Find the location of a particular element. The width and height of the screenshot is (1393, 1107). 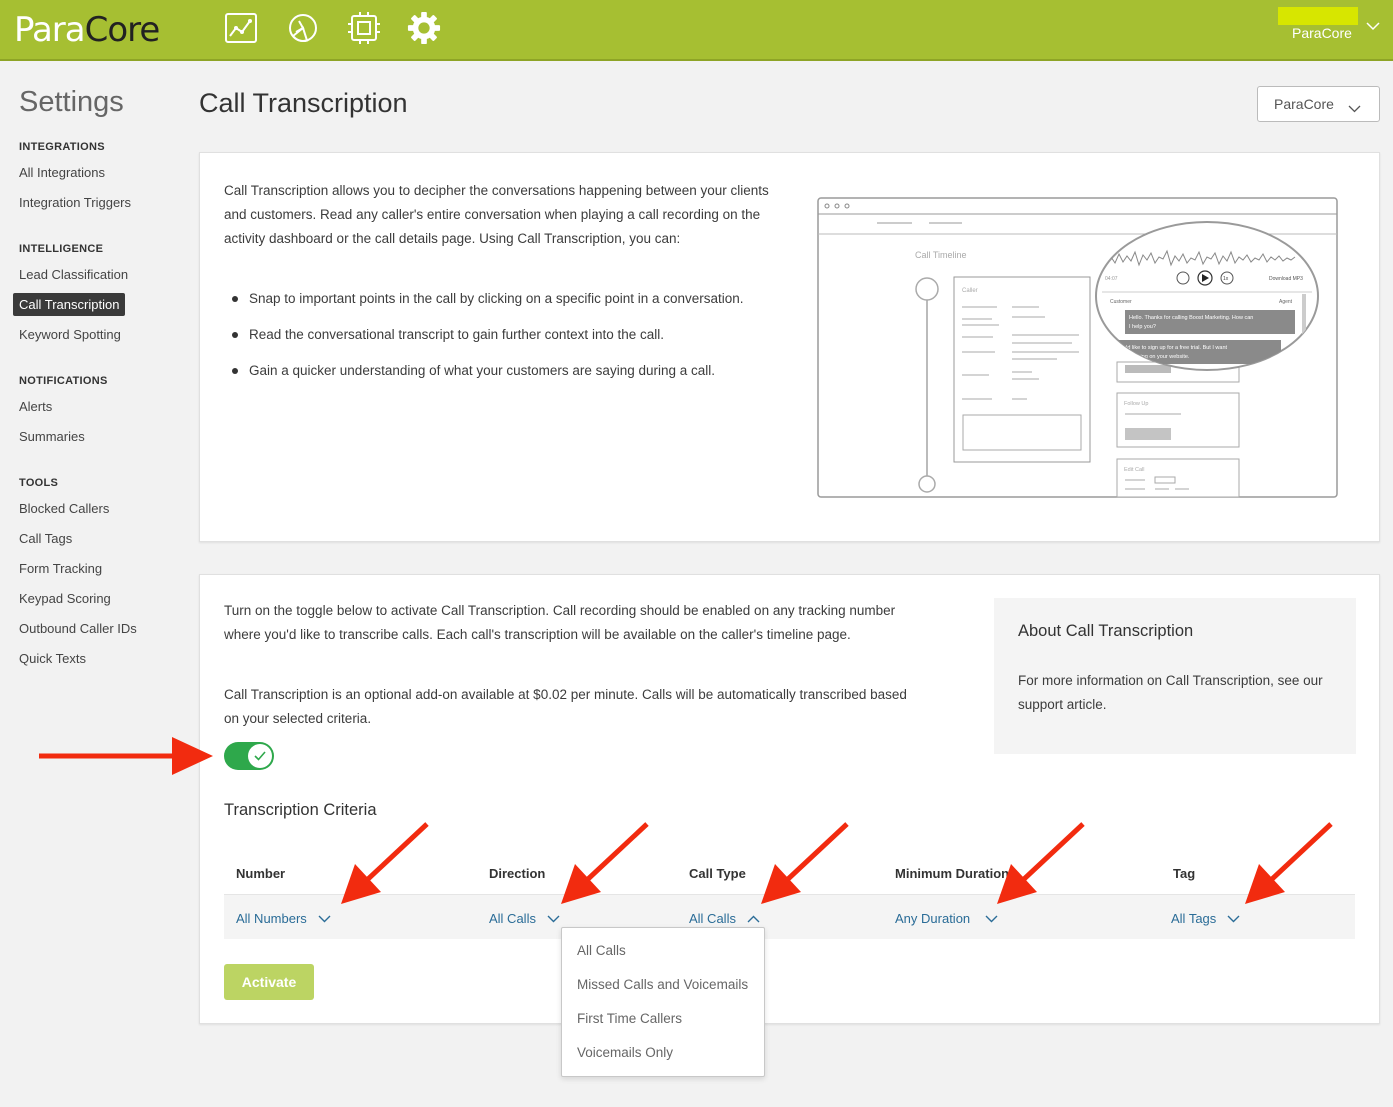

illus-speed: 1x is located at coordinates (1226, 279).